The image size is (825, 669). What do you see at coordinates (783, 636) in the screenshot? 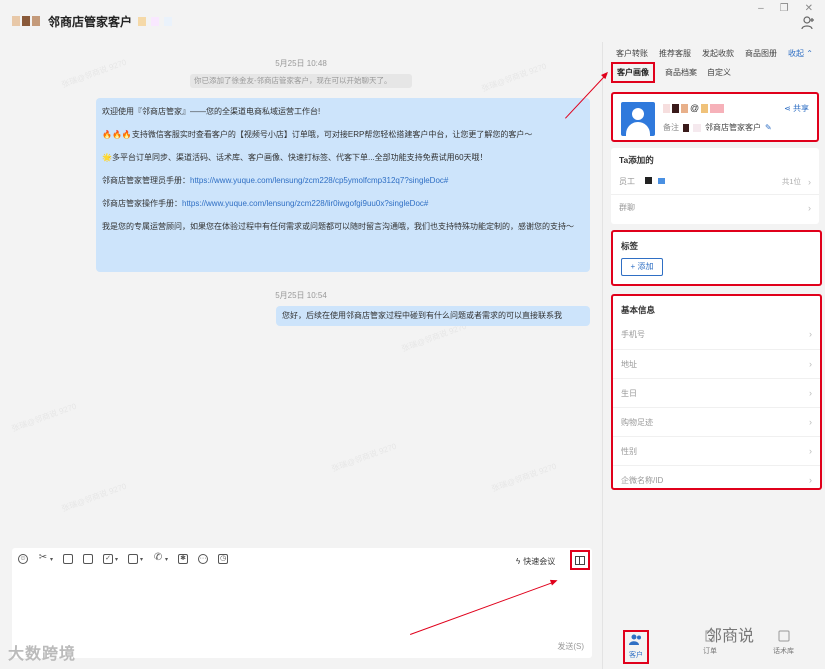
I see `script-library-icon` at bounding box center [783, 636].